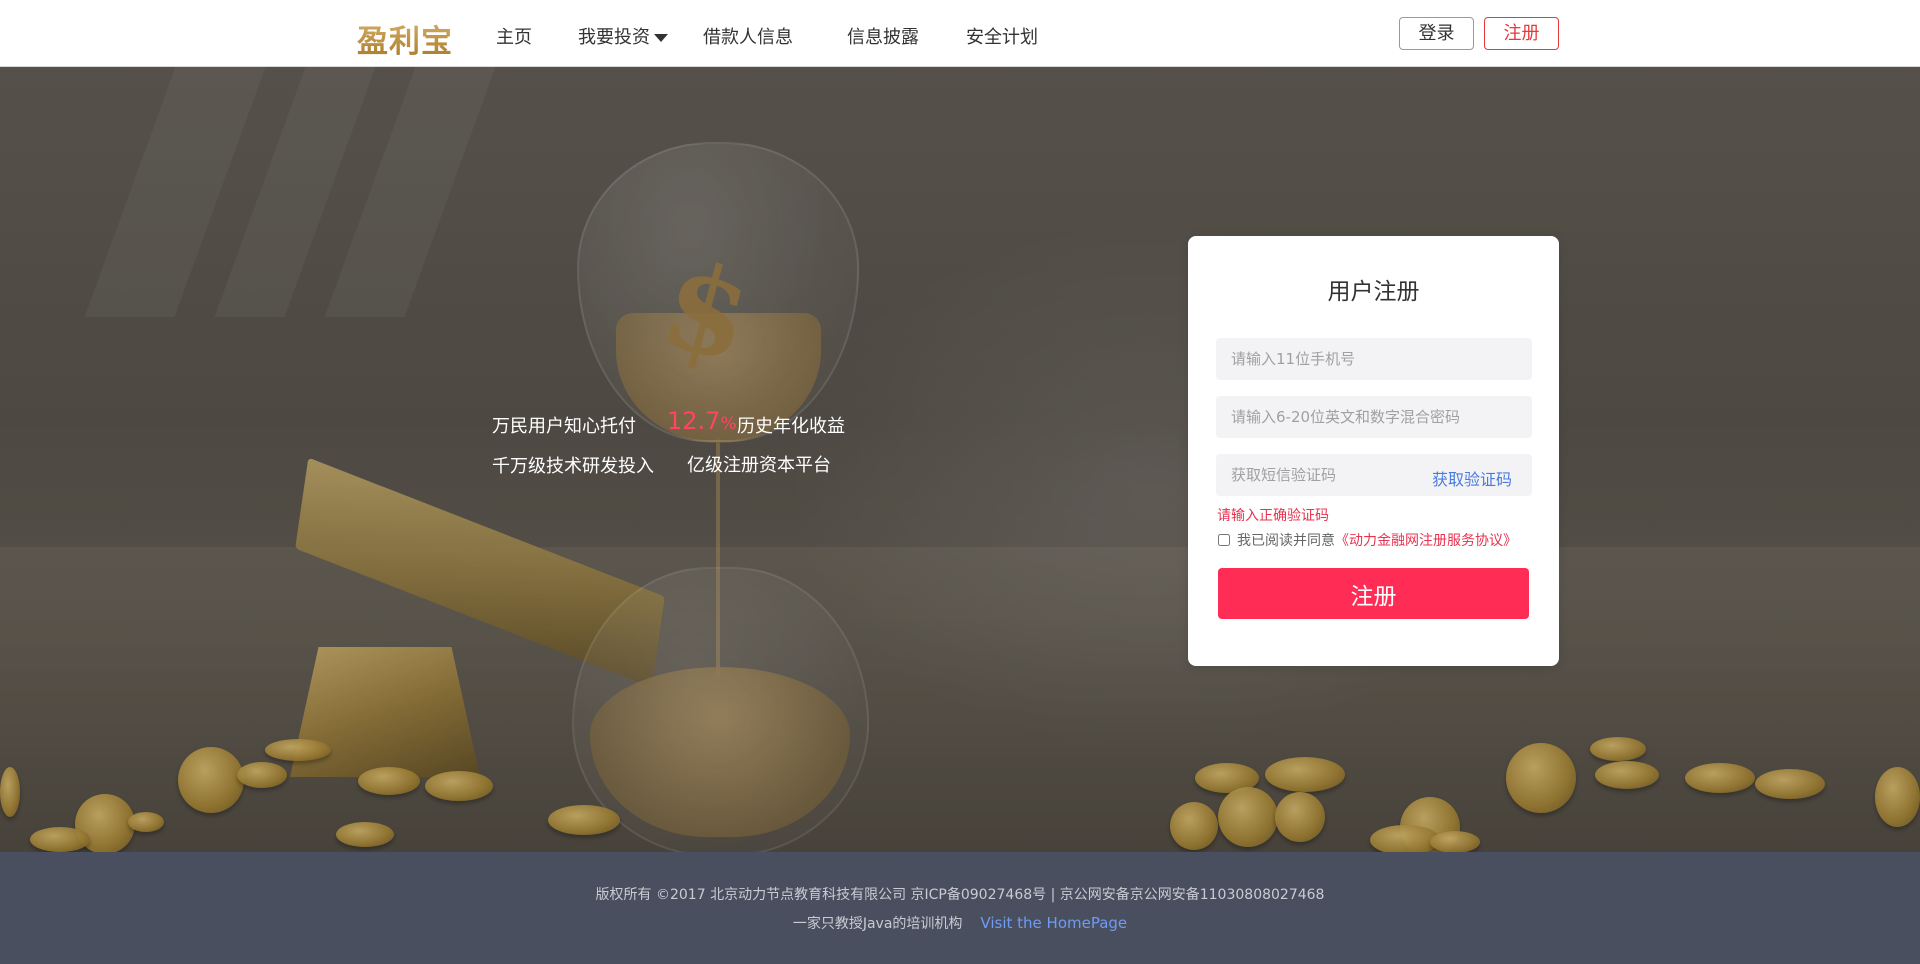 This screenshot has width=1920, height=964. What do you see at coordinates (1374, 359) in the screenshot?
I see `phone-input` at bounding box center [1374, 359].